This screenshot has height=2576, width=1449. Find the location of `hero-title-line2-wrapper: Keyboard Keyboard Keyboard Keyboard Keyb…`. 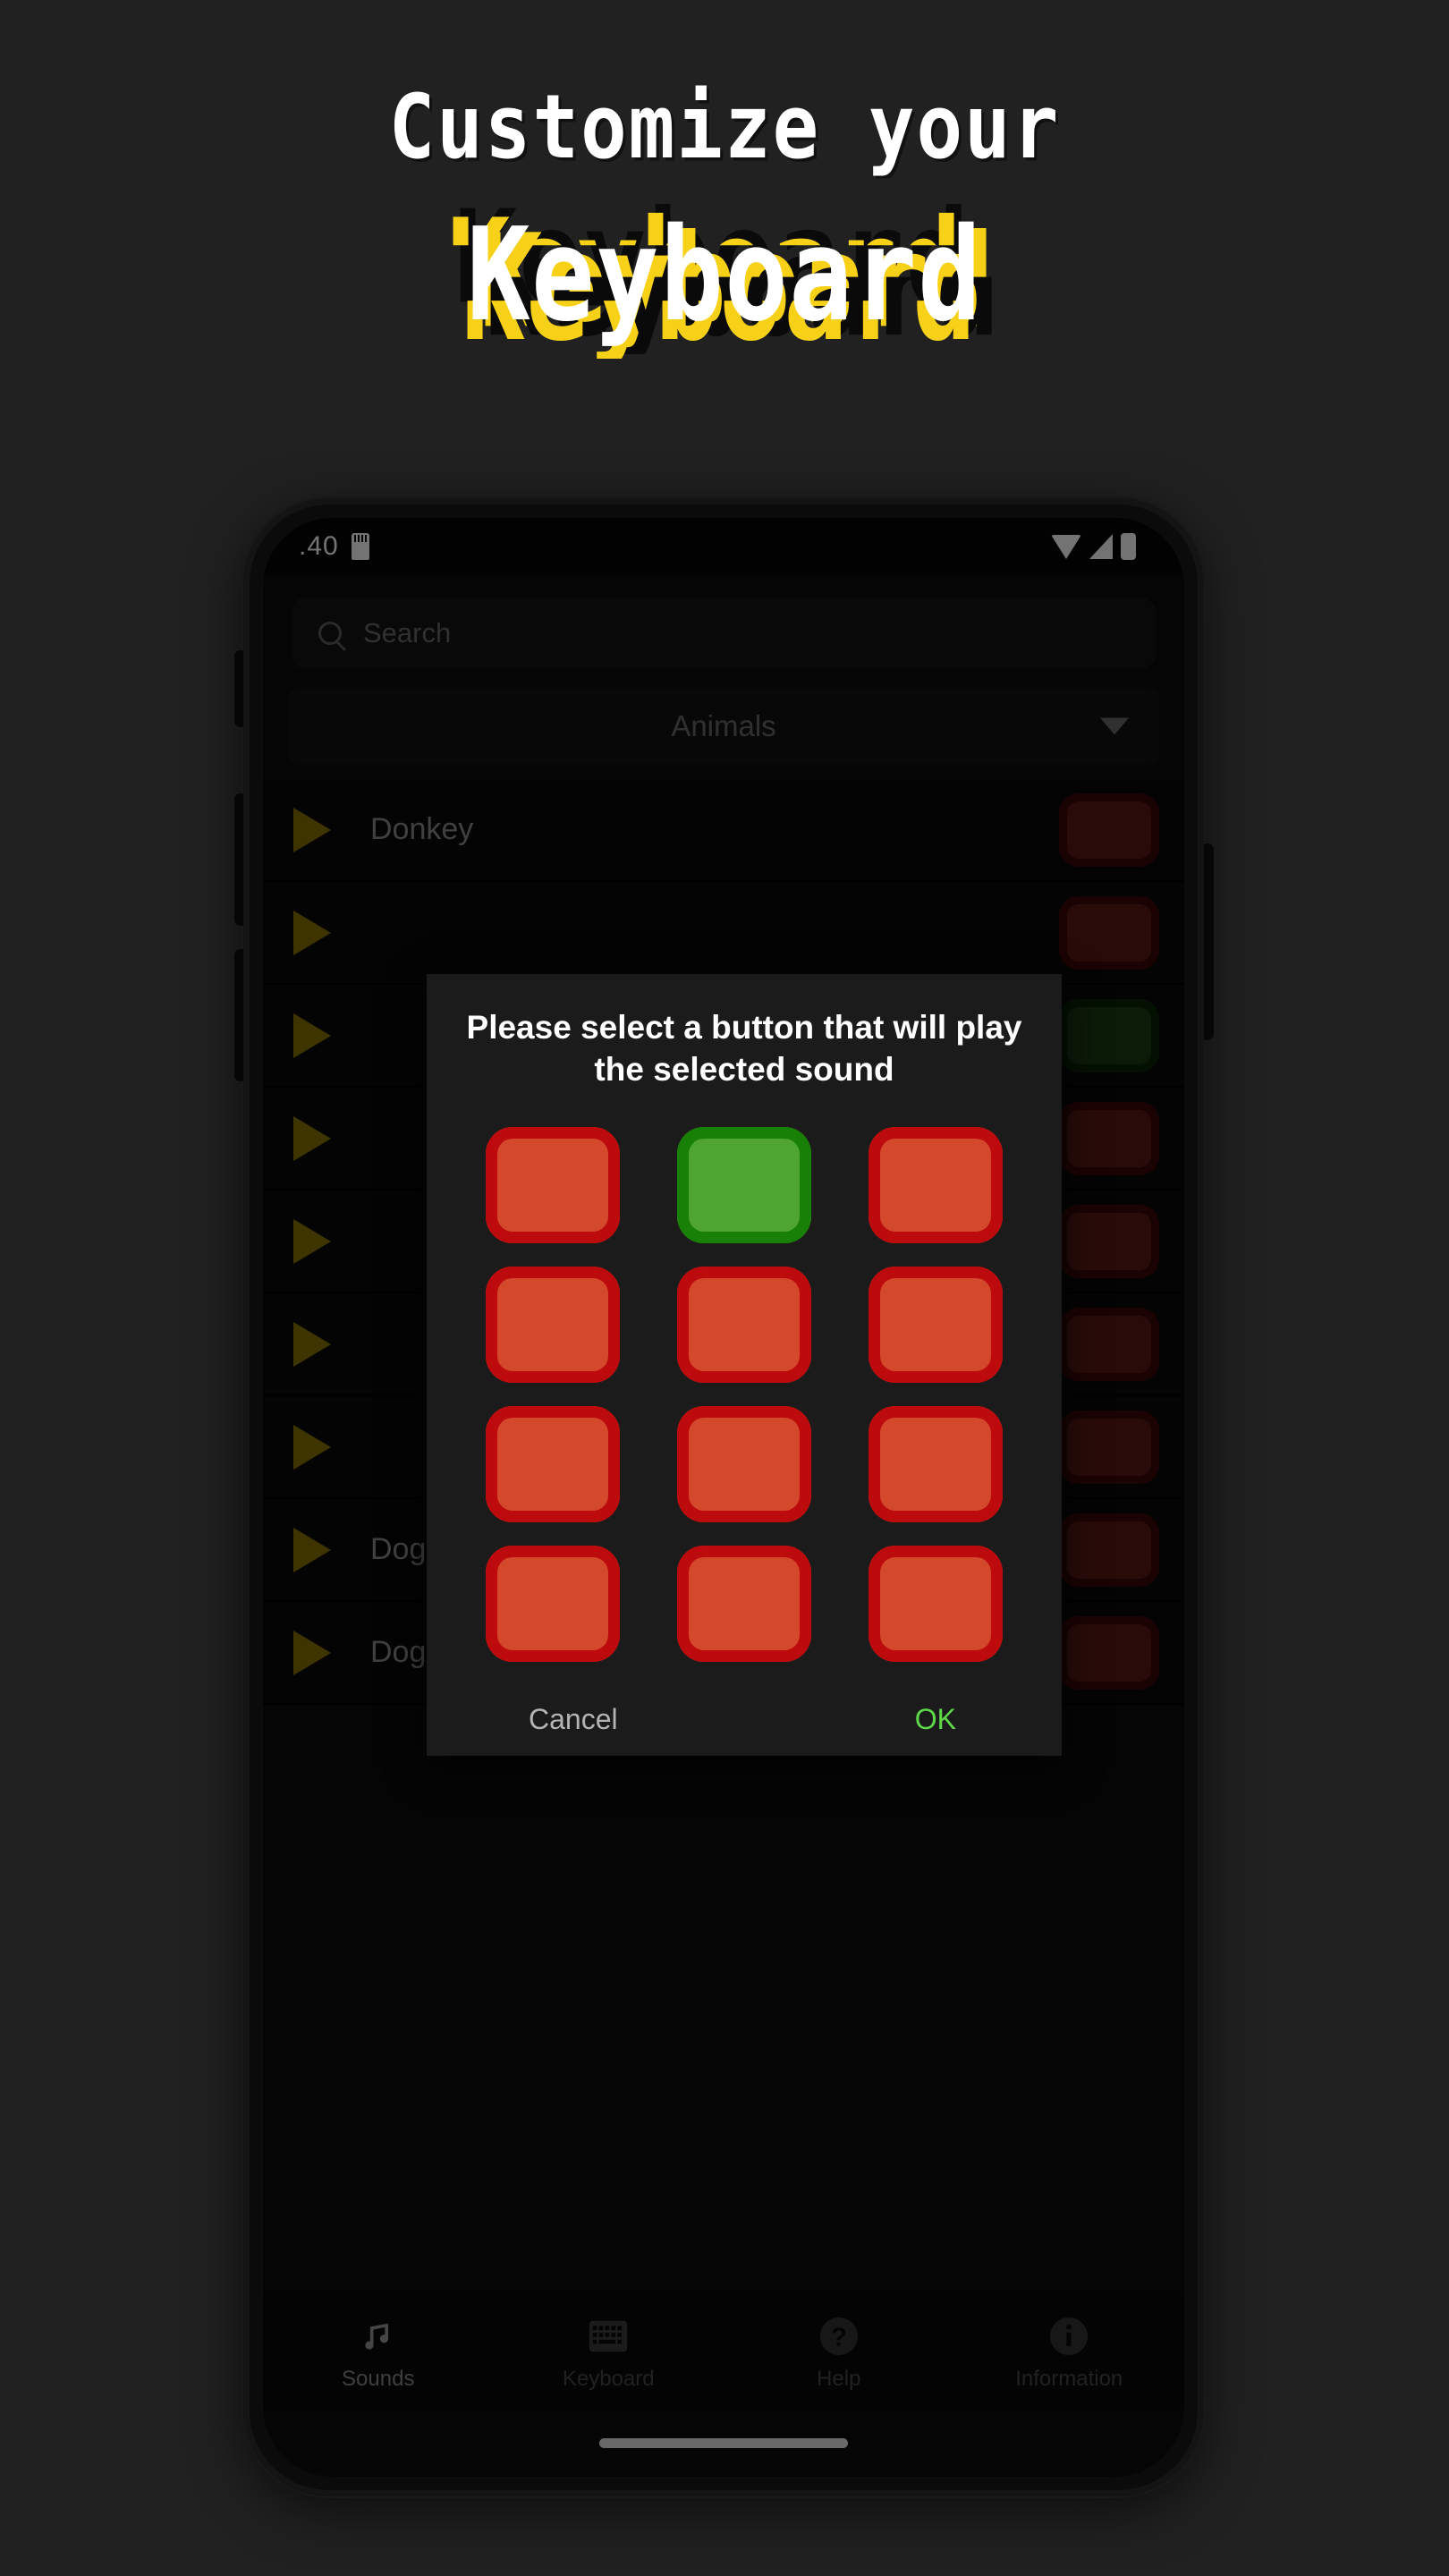

hero-title-line2-wrapper: Keyboard Keyboard Keyboard Keyboard Keyb… is located at coordinates (723, 276).